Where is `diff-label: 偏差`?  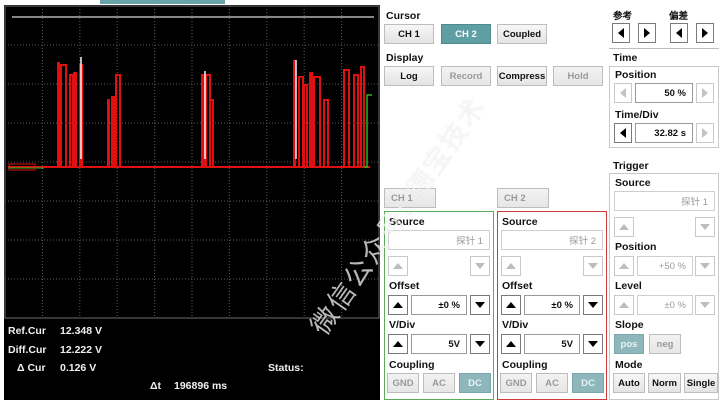 diff-label: 偏差 is located at coordinates (679, 16).